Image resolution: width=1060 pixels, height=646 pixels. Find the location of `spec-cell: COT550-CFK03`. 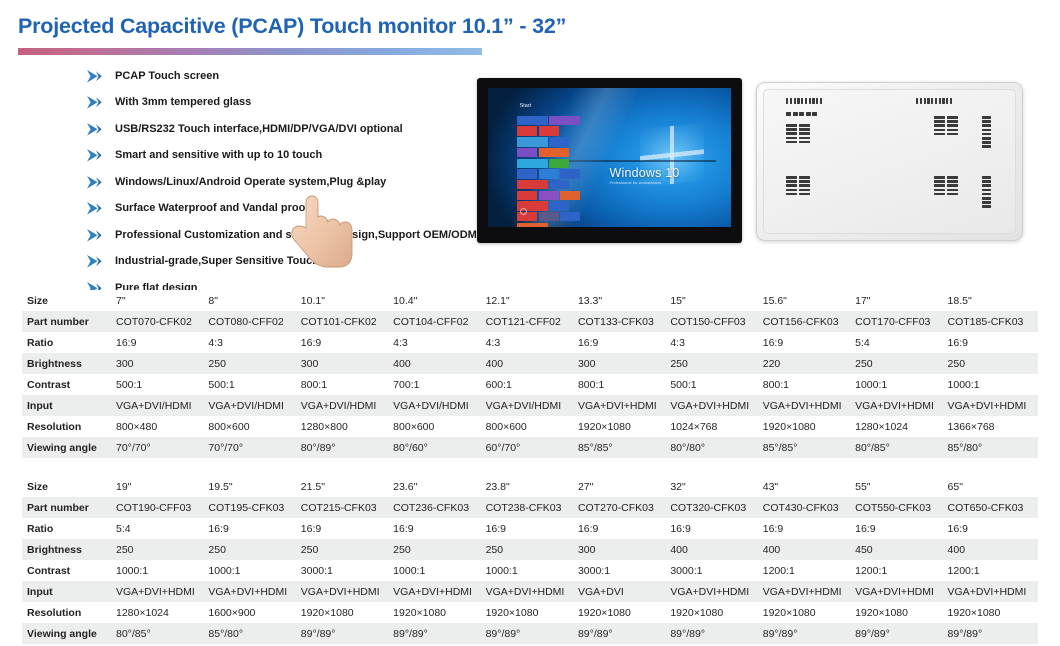

spec-cell: COT550-CFK03 is located at coordinates (899, 507).